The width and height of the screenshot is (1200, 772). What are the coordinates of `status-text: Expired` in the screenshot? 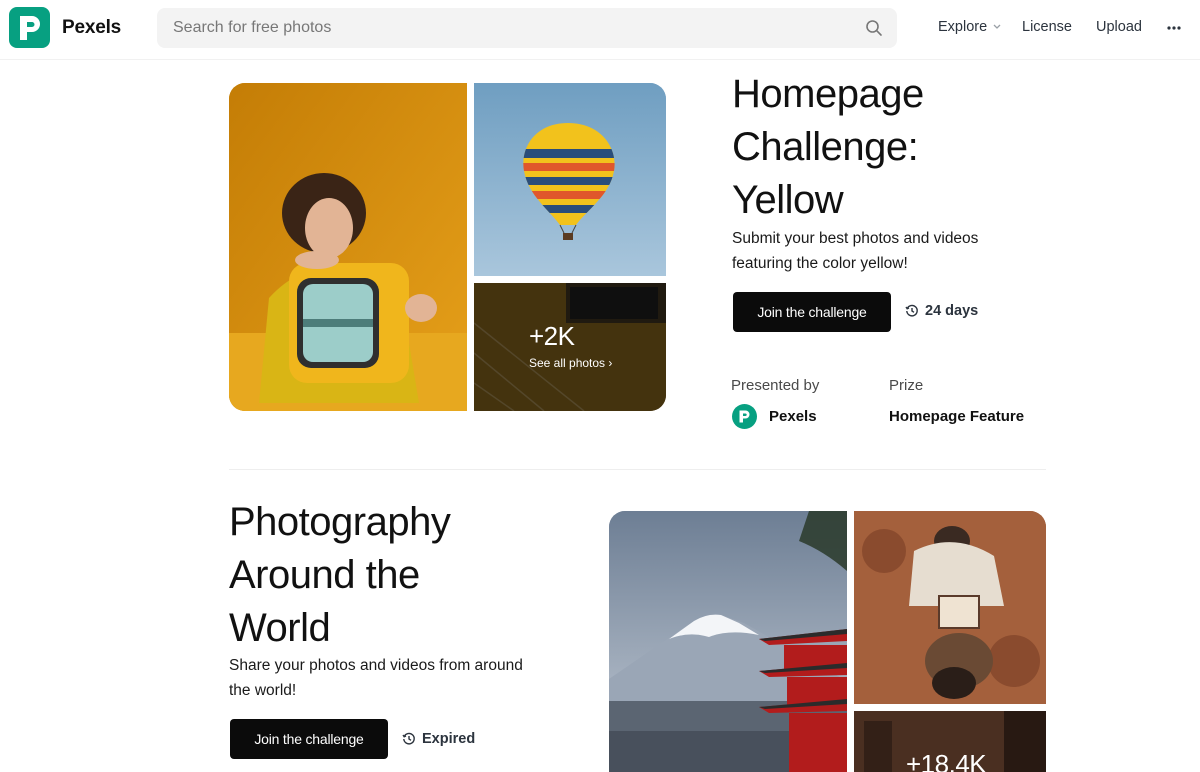 It's located at (449, 739).